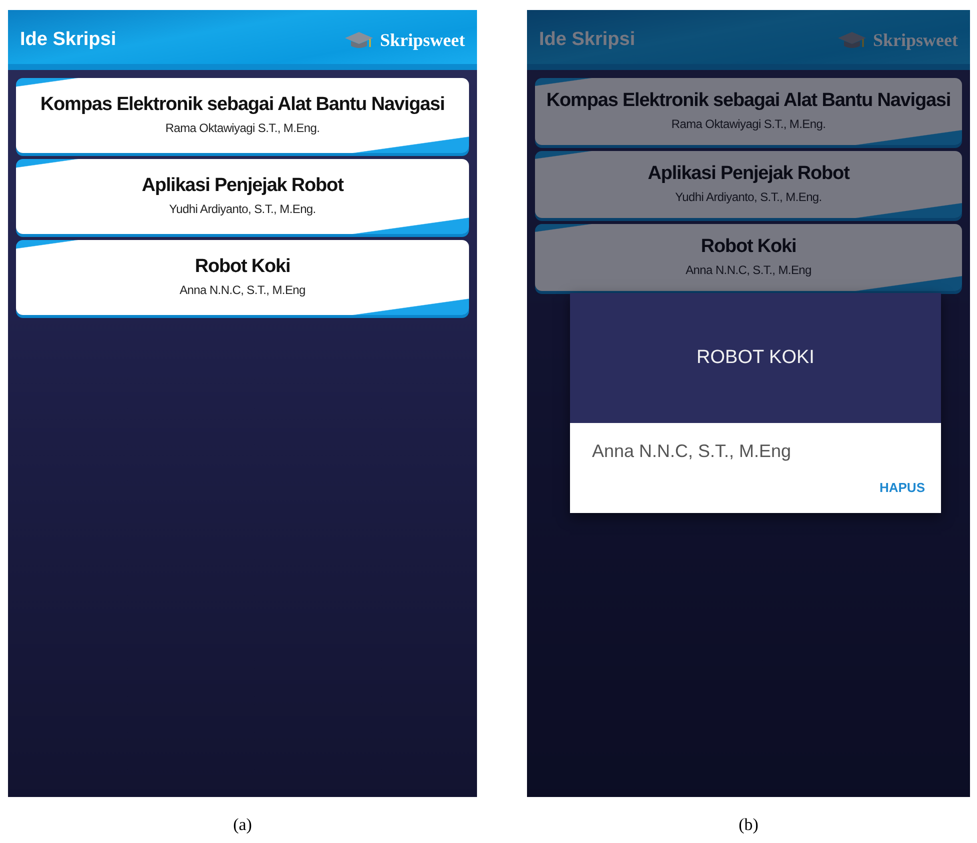 This screenshot has width=977, height=843. Describe the element at coordinates (242, 825) in the screenshot. I see `figure-caption: (a)` at that location.